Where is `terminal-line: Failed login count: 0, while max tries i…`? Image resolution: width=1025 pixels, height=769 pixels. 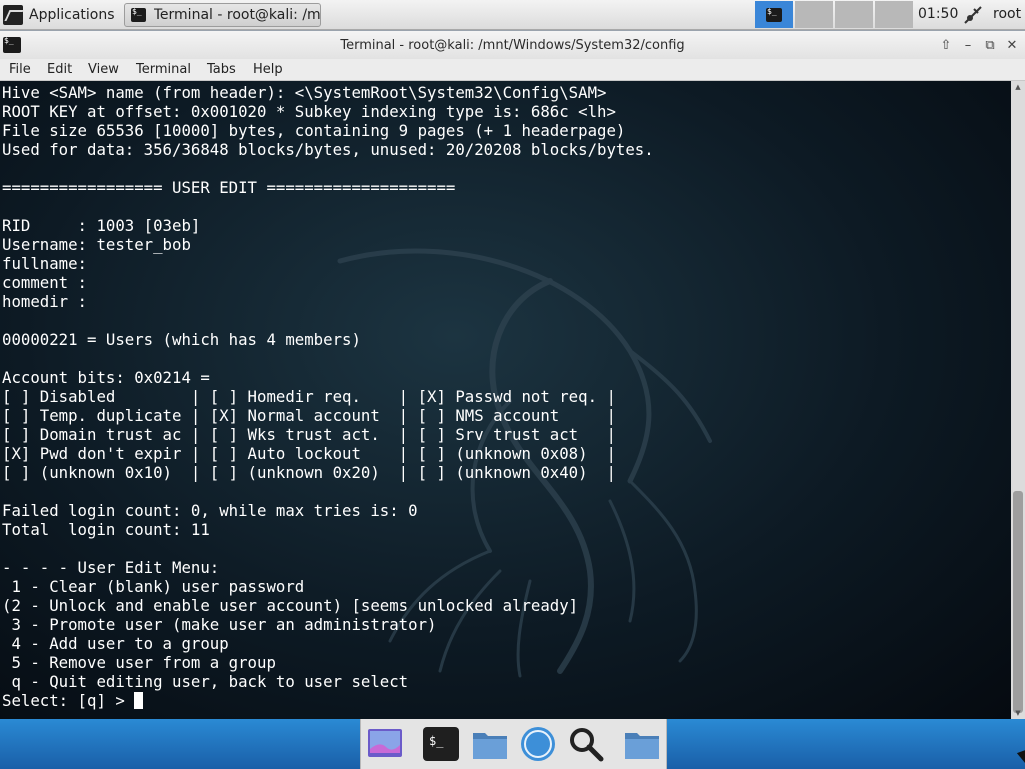
terminal-line: Failed login count: 0, while max tries i… is located at coordinates (210, 510).